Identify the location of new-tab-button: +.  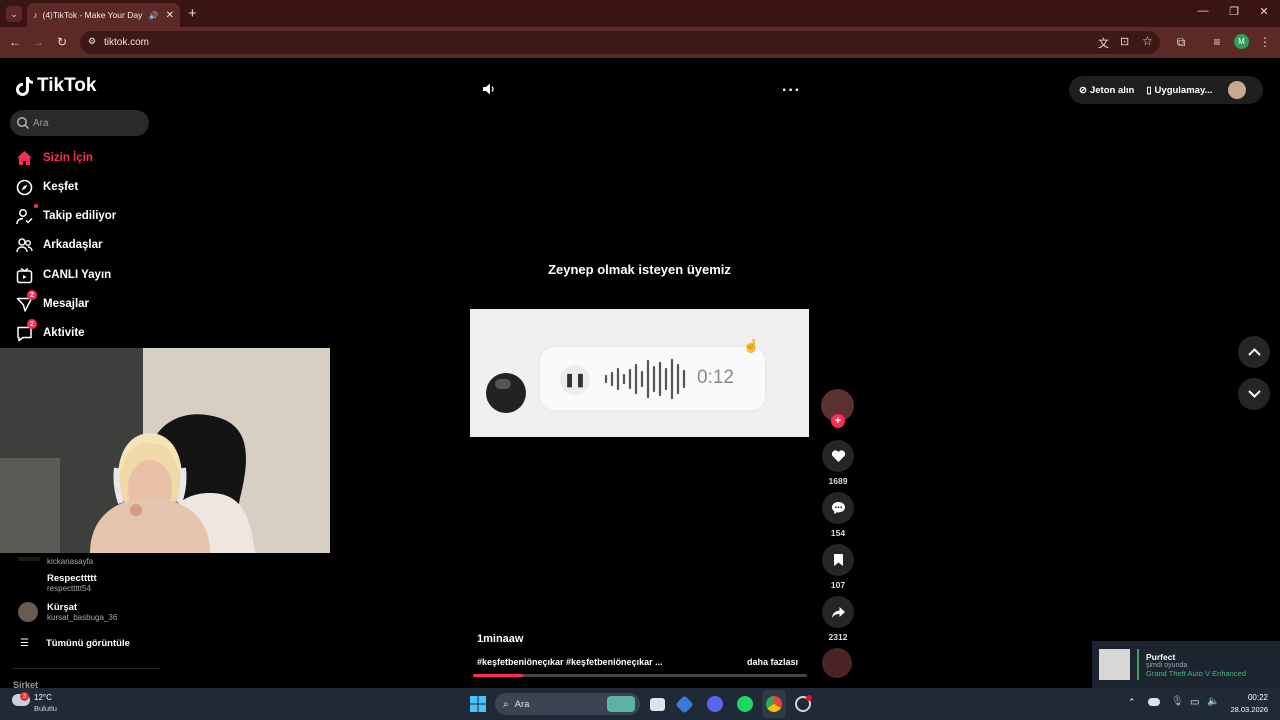
(192, 13).